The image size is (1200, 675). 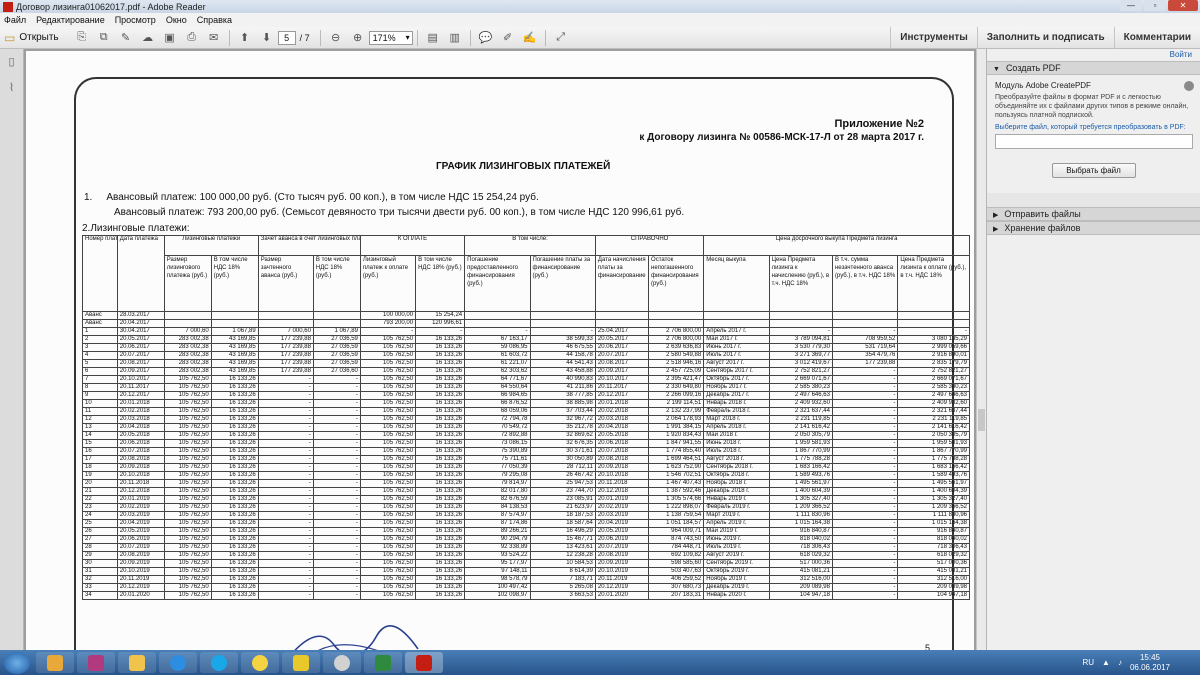 I want to click on table-cell: Май 2018 г., so click(x=736, y=435).